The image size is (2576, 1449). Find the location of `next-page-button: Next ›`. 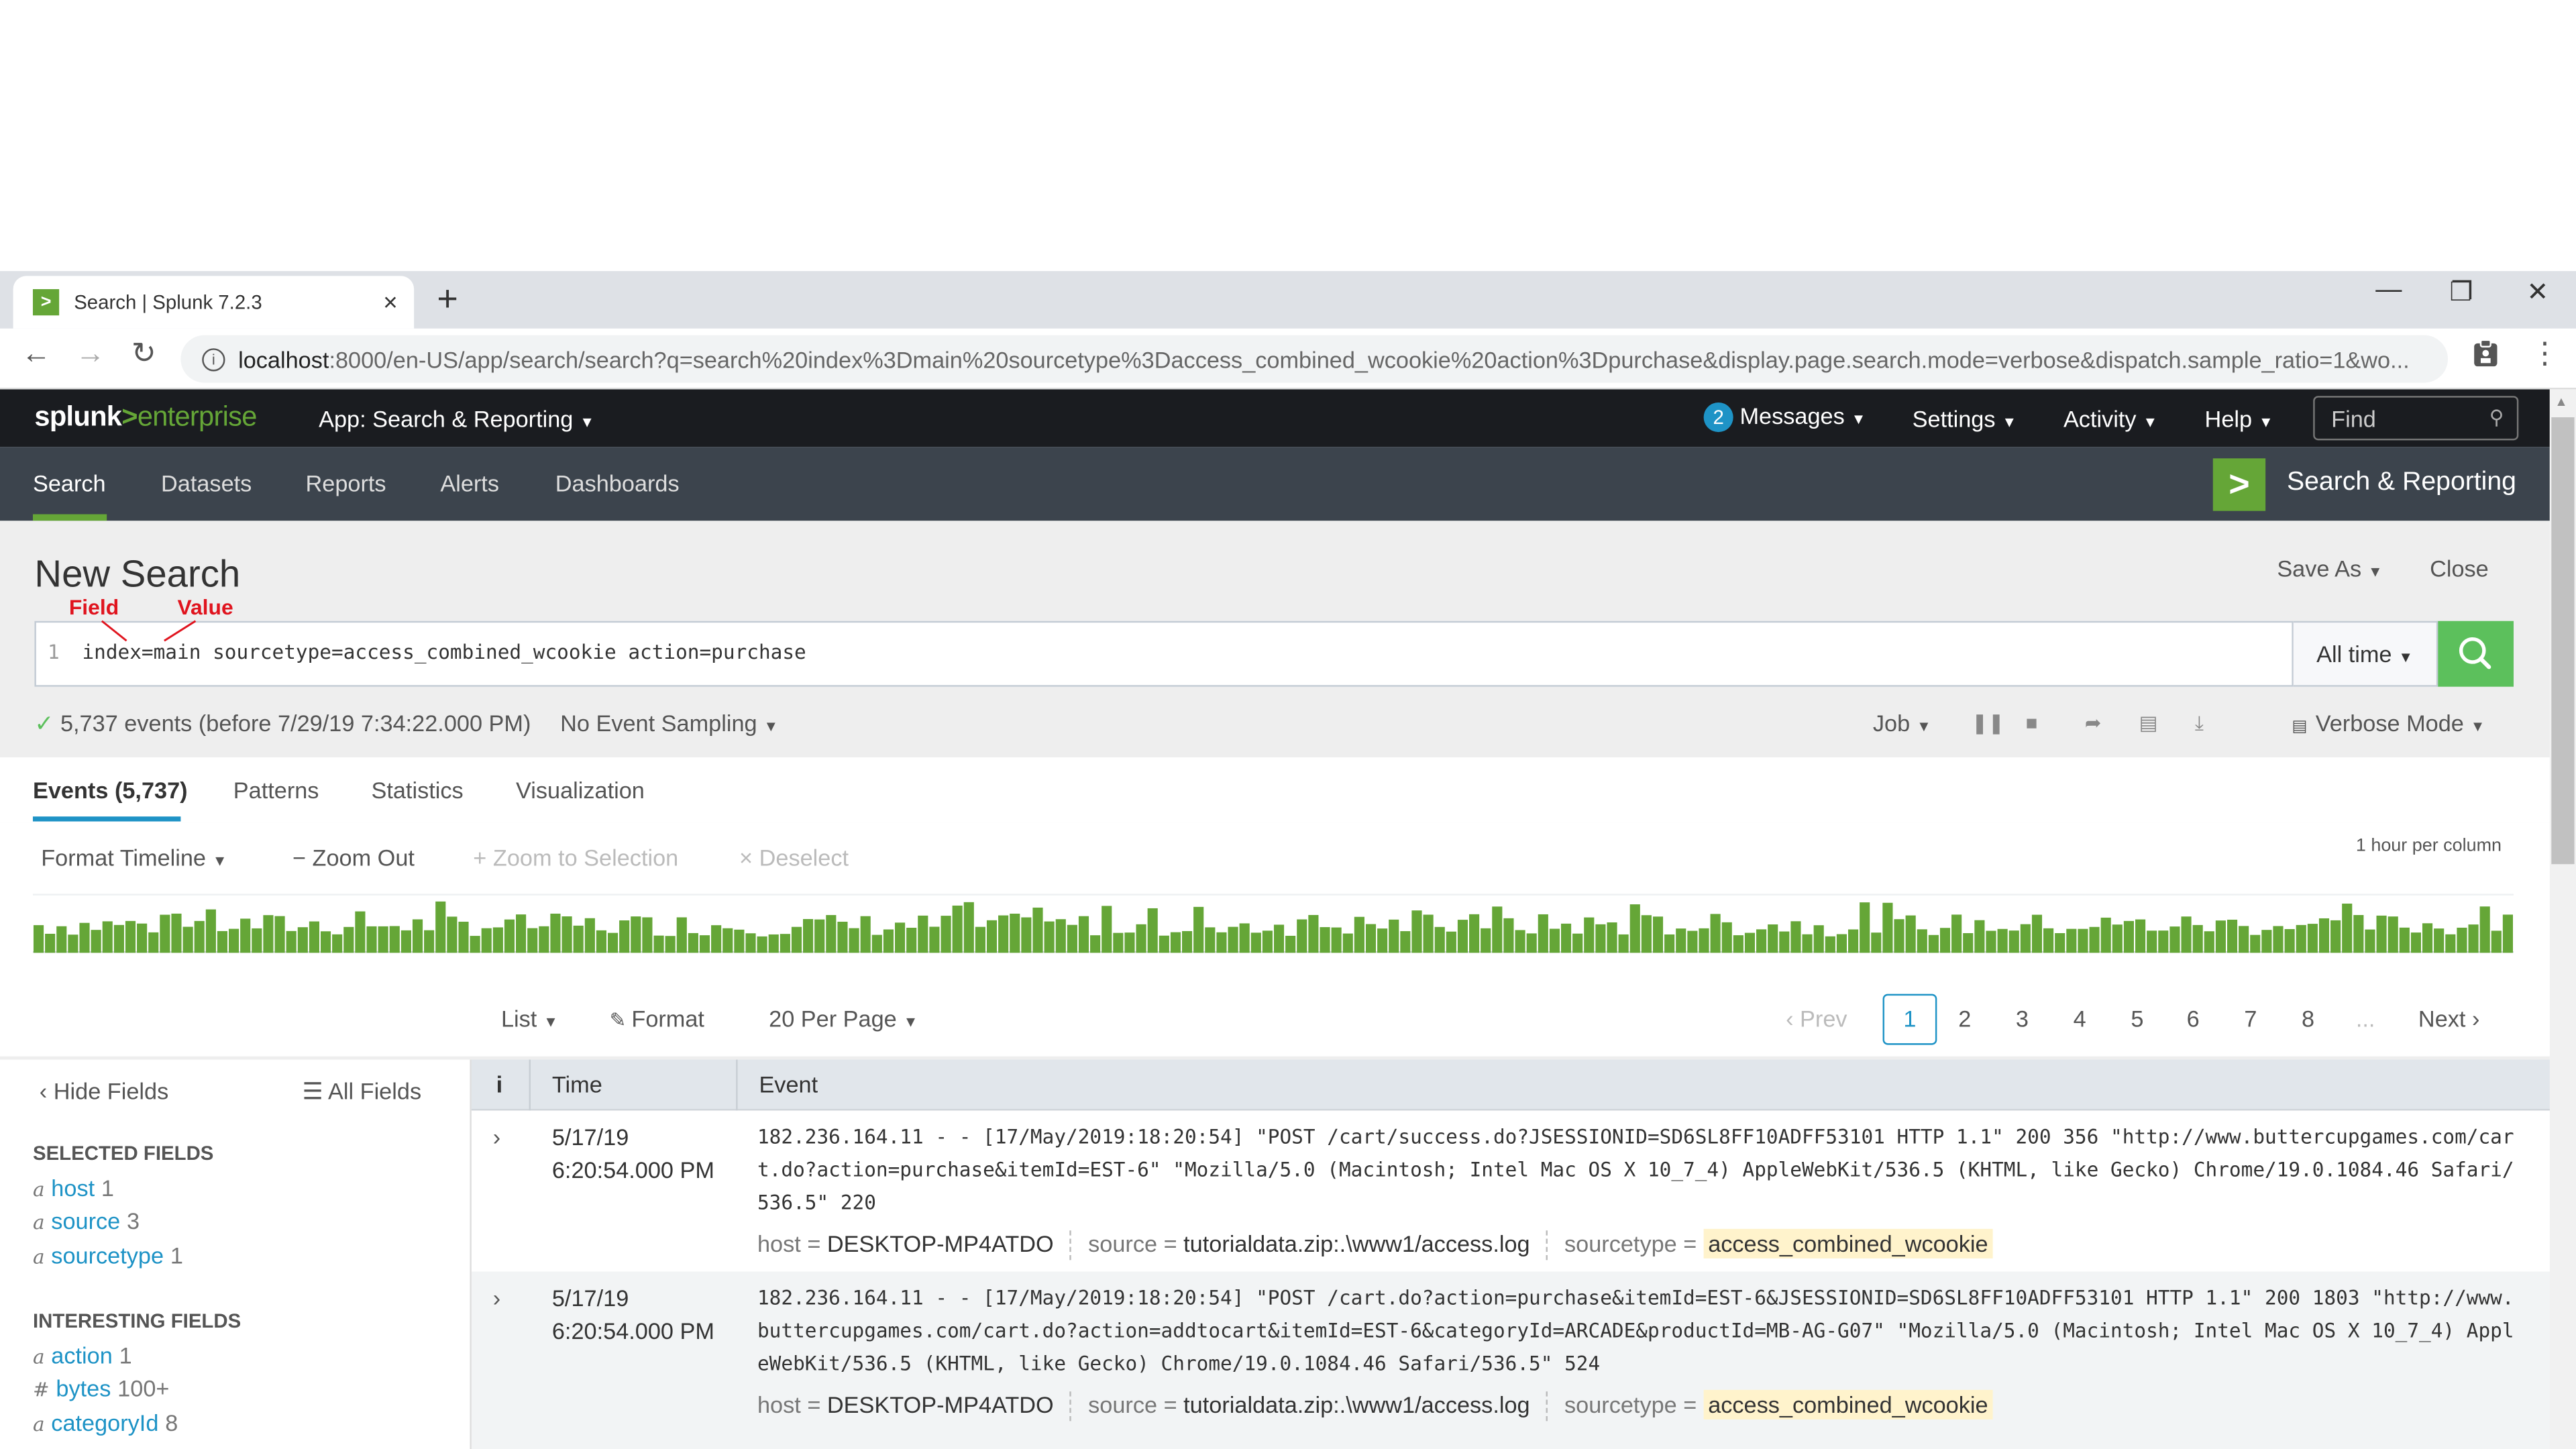

next-page-button: Next › is located at coordinates (2448, 1019).